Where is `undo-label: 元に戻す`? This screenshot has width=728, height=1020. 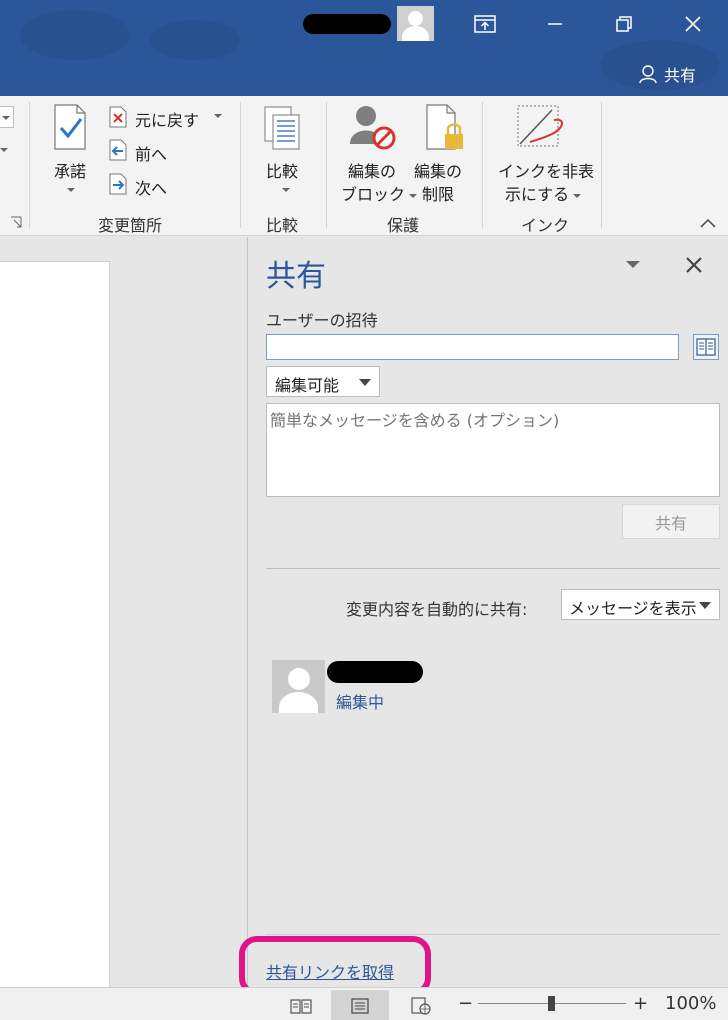
undo-label: 元に戻す is located at coordinates (167, 119).